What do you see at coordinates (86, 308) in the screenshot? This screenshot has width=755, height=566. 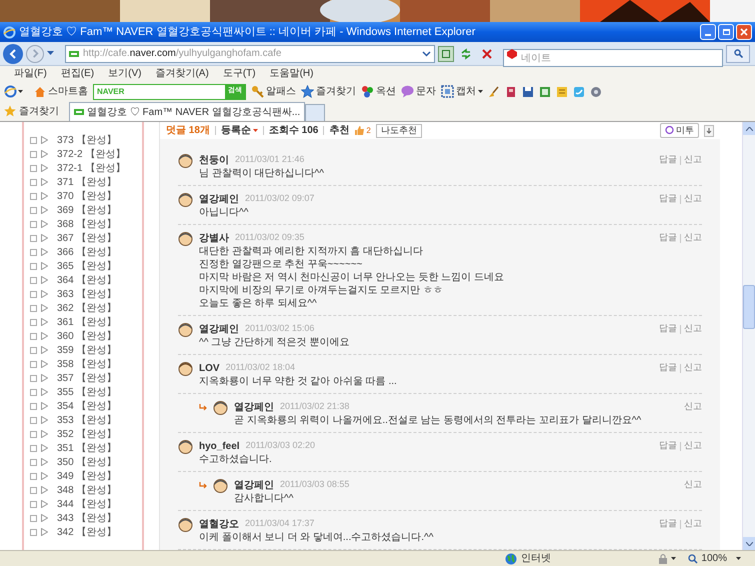 I see `sidebar-link: 362 【완성】` at bounding box center [86, 308].